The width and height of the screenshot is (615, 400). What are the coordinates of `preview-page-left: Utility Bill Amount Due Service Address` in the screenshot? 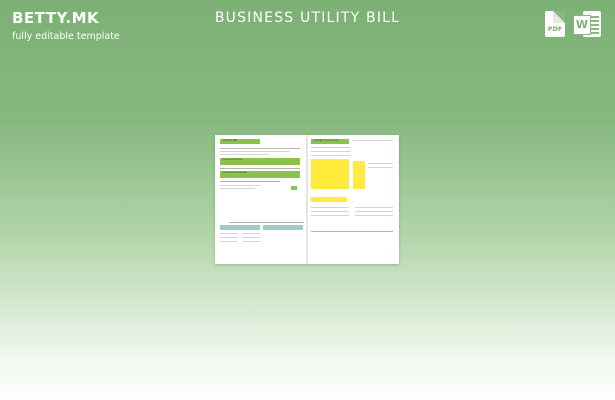 It's located at (260, 199).